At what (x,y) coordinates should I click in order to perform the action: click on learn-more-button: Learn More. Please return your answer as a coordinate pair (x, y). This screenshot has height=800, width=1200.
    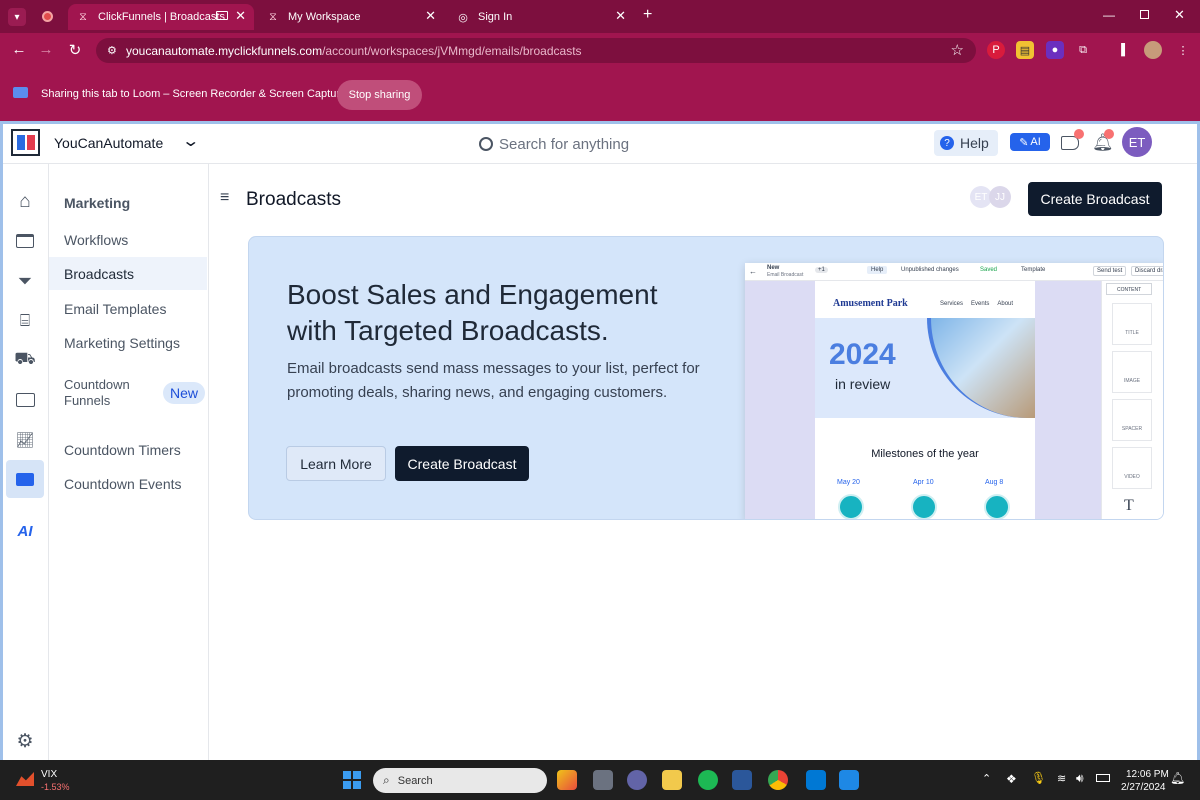
    Looking at the image, I should click on (336, 463).